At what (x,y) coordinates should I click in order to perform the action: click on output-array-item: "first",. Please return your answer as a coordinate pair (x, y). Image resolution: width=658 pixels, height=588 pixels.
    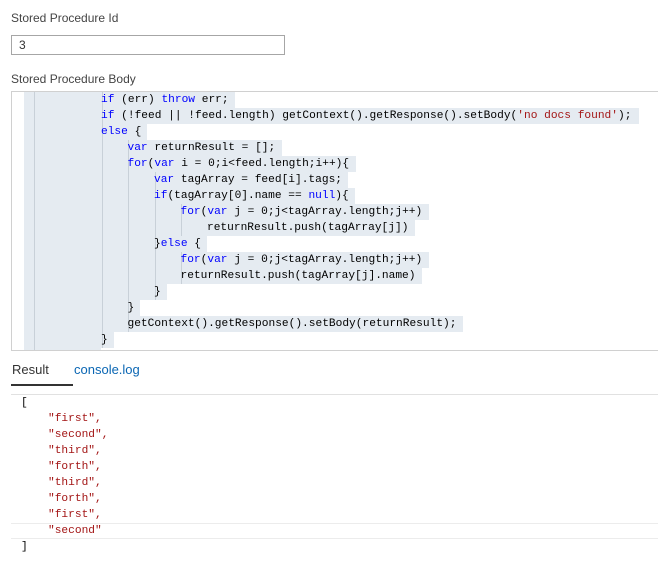
    Looking at the image, I should click on (75, 419).